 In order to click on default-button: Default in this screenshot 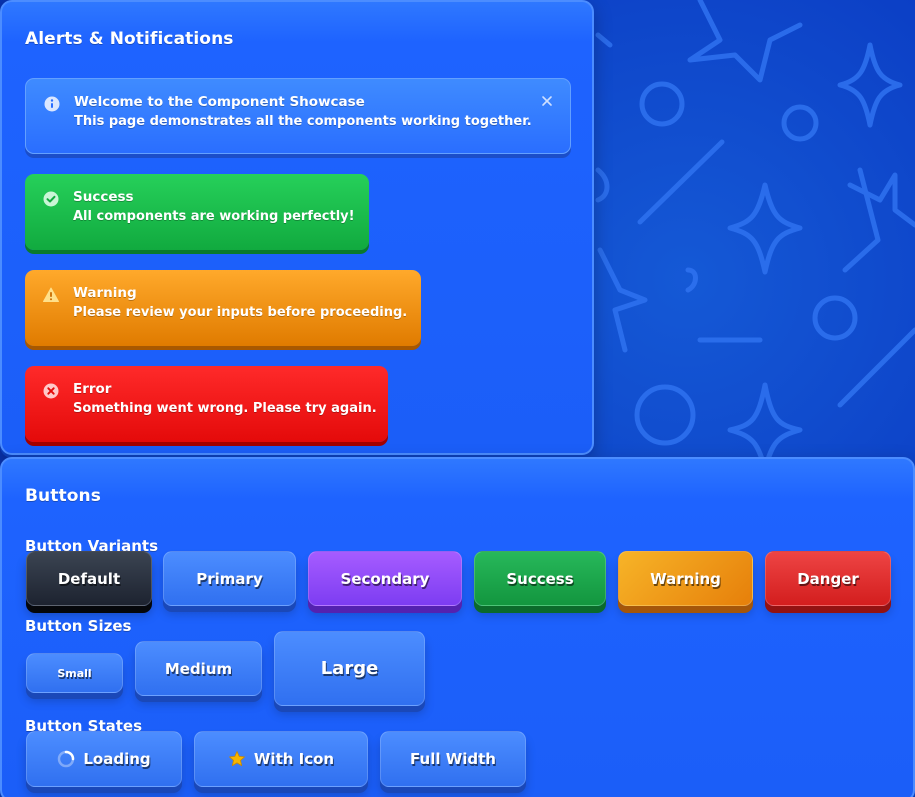, I will do `click(89, 578)`.